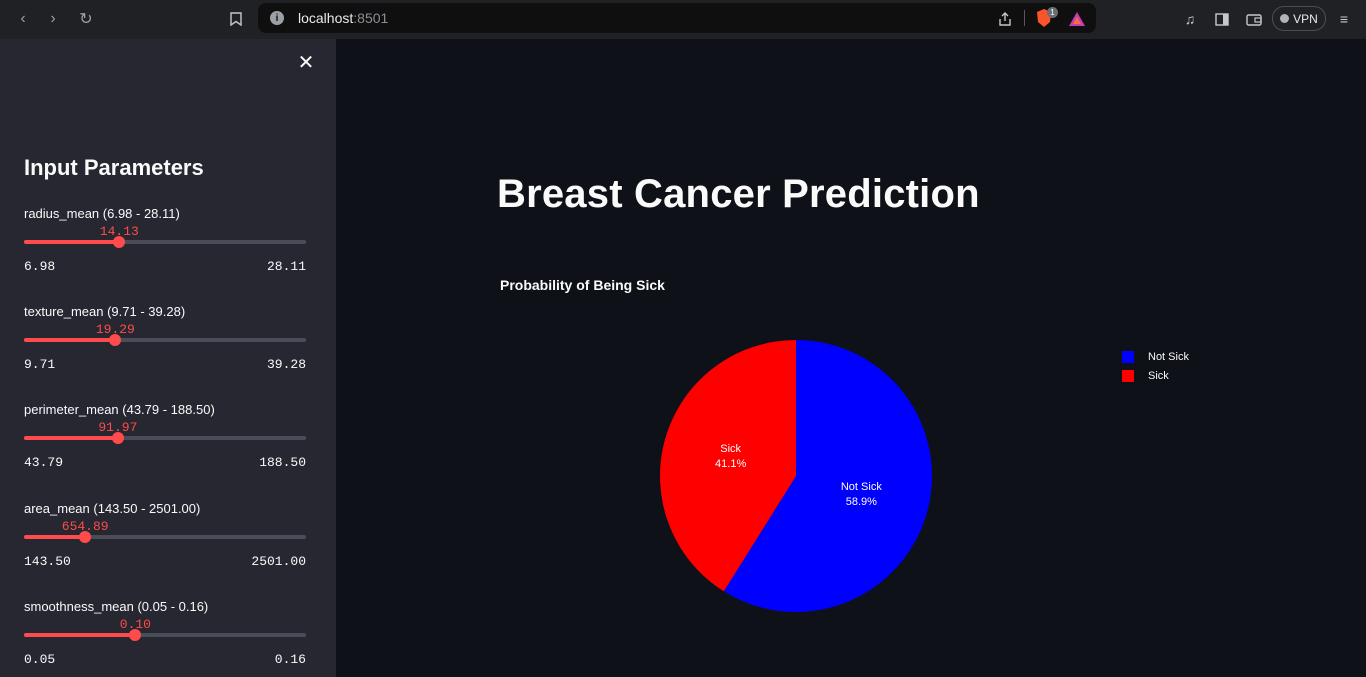 This screenshot has height=677, width=1366. What do you see at coordinates (730, 457) in the screenshot?
I see `pie-data-label: Sick 41.1%` at bounding box center [730, 457].